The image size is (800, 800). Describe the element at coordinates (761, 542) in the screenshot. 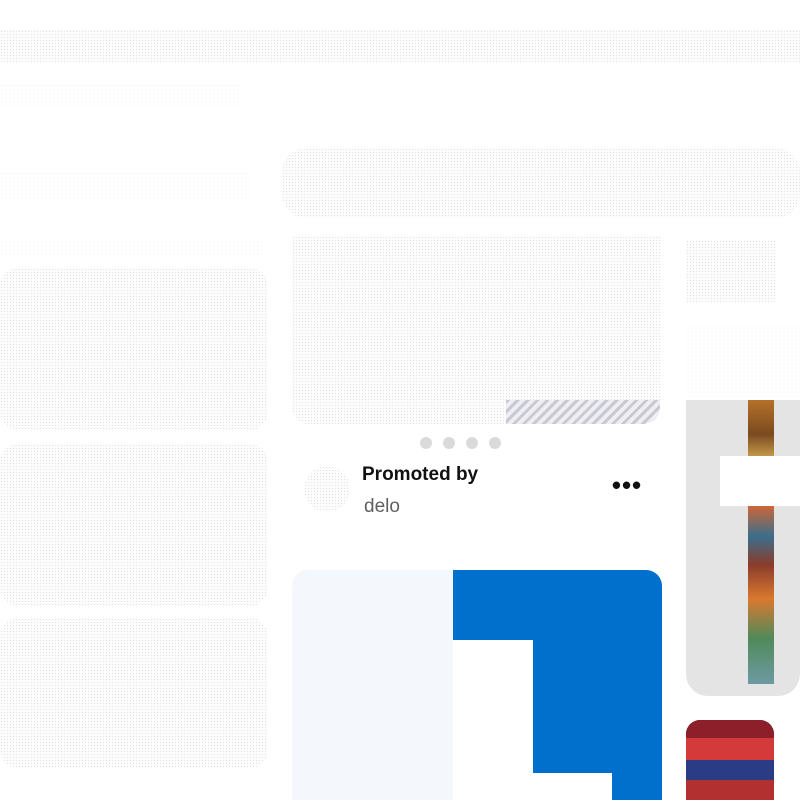

I see `right-pin-artwork` at that location.